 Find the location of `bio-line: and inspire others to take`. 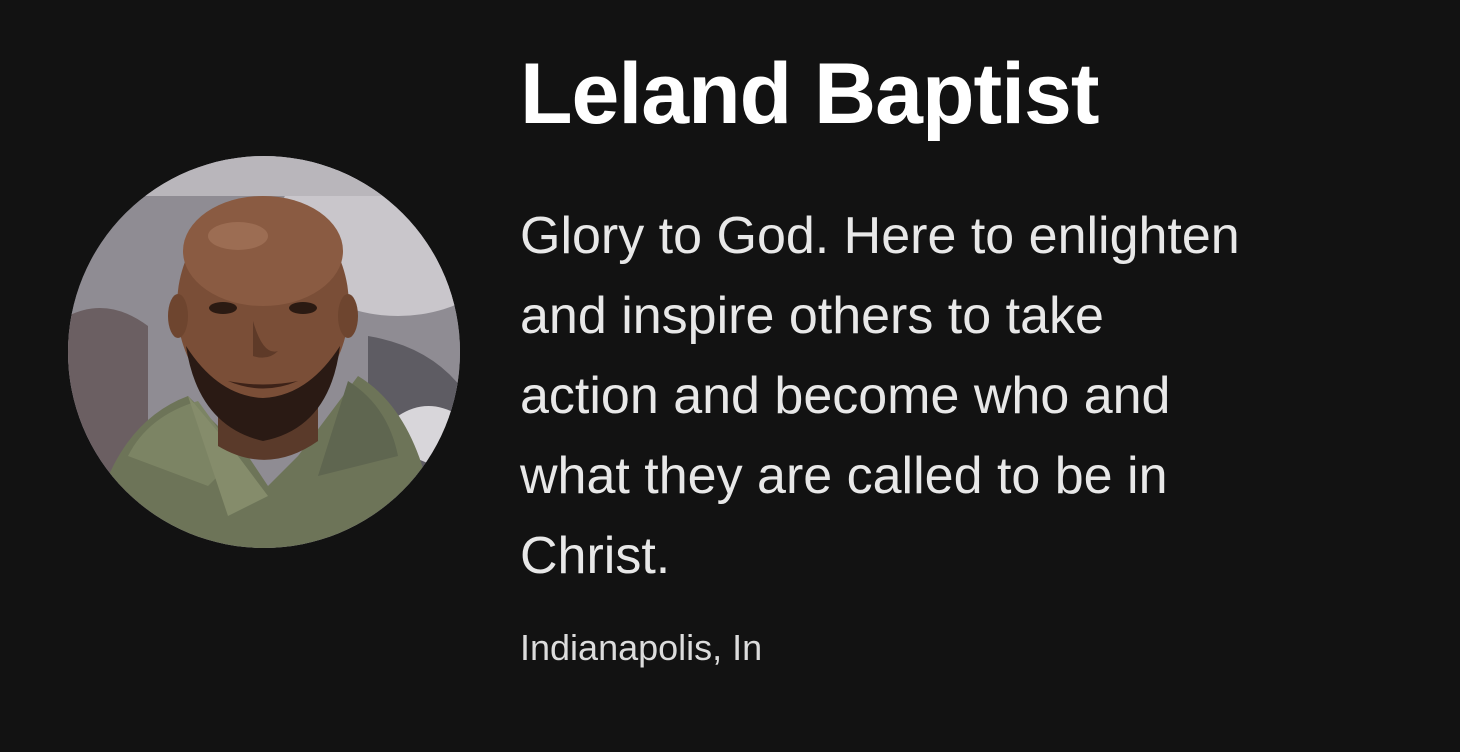

bio-line: and inspire others to take is located at coordinates (812, 316).